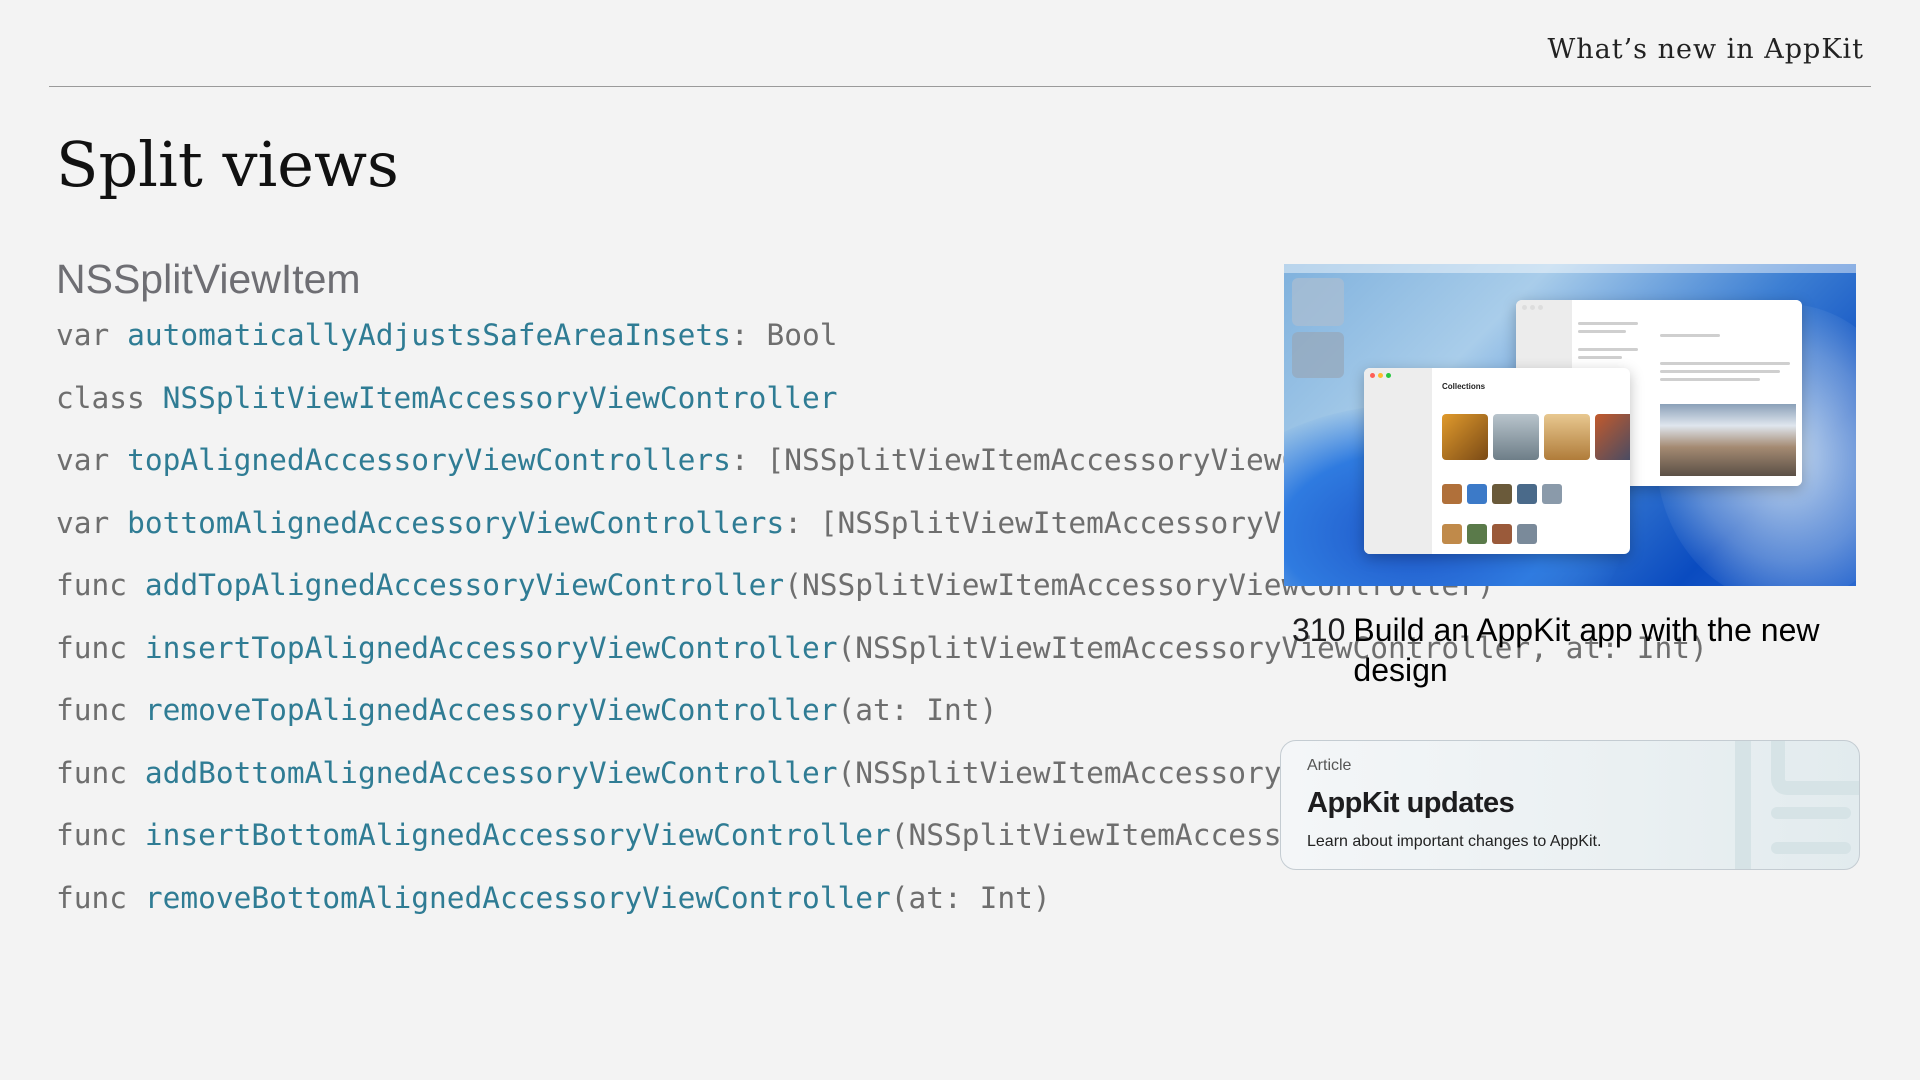  I want to click on code-symbol: topAlignedAccessoryViewControllers, so click(429, 460).